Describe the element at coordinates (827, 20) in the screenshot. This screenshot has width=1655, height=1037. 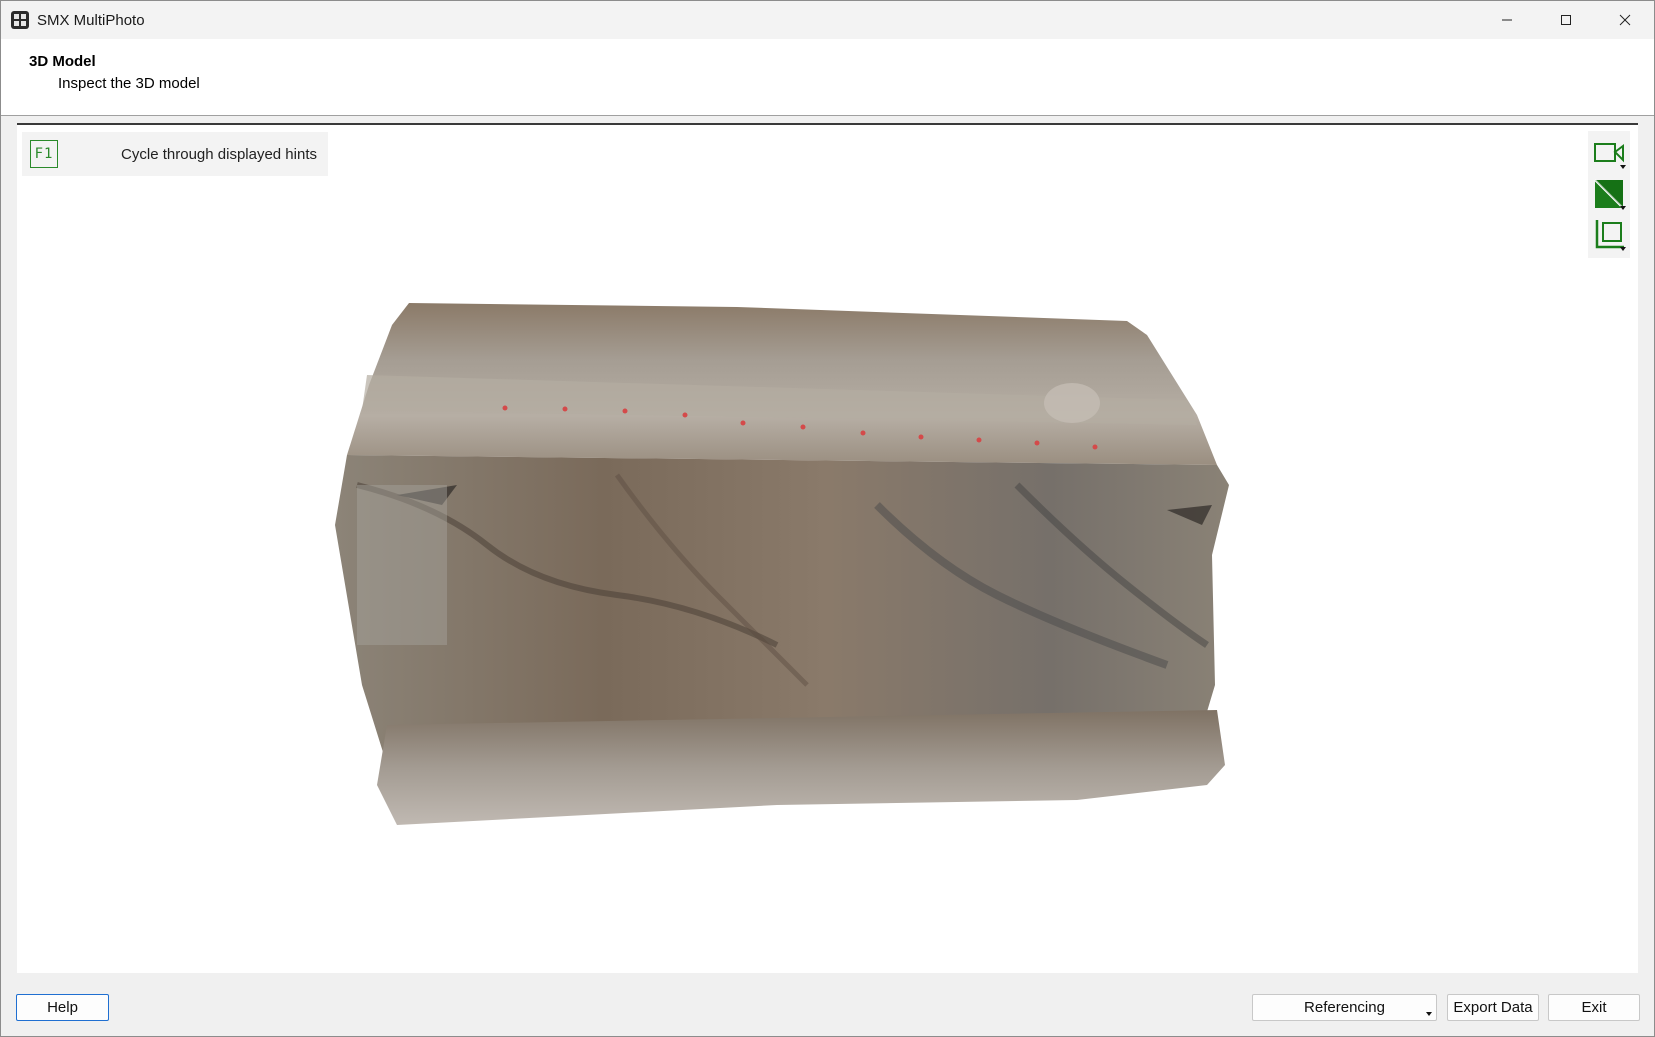
I see `title-bar: SMX MultiPhoto` at that location.